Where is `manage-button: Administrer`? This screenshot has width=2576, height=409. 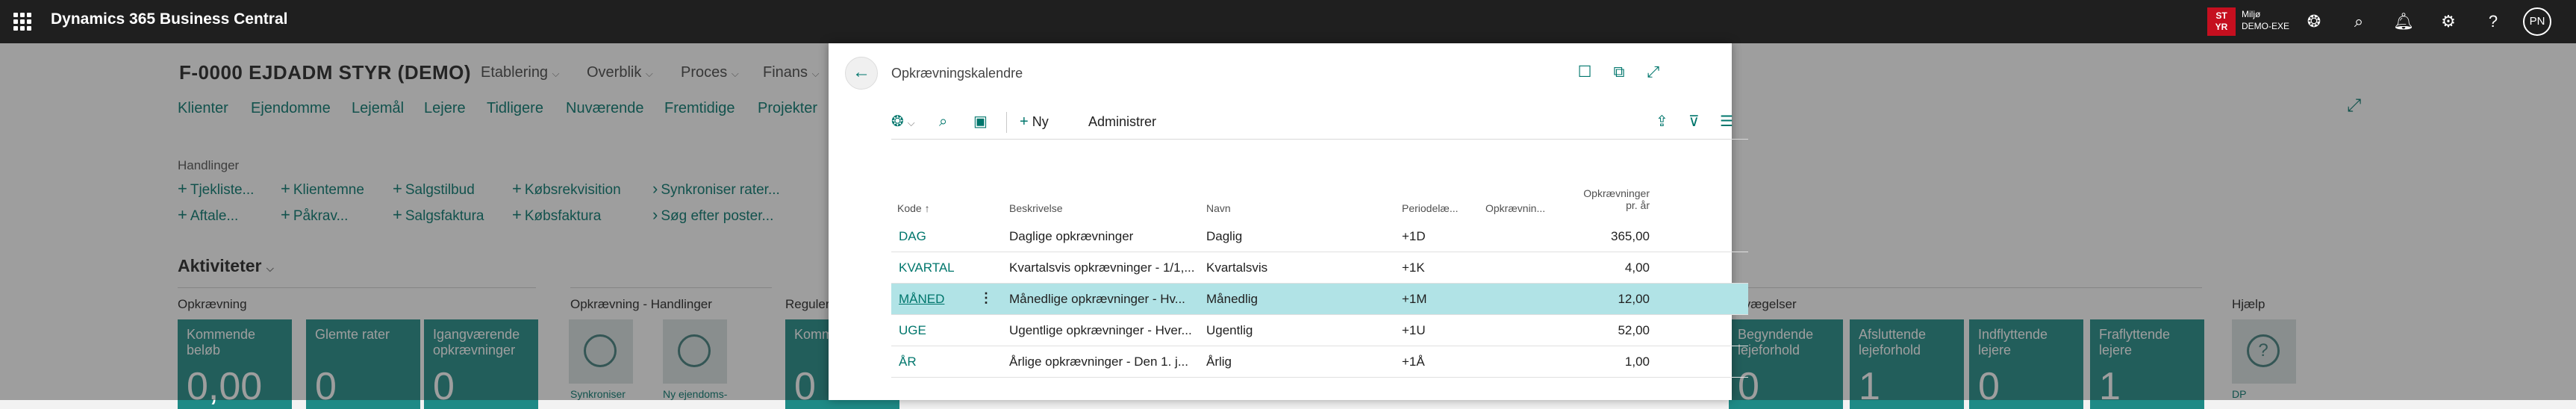
manage-button: Administrer is located at coordinates (1122, 121).